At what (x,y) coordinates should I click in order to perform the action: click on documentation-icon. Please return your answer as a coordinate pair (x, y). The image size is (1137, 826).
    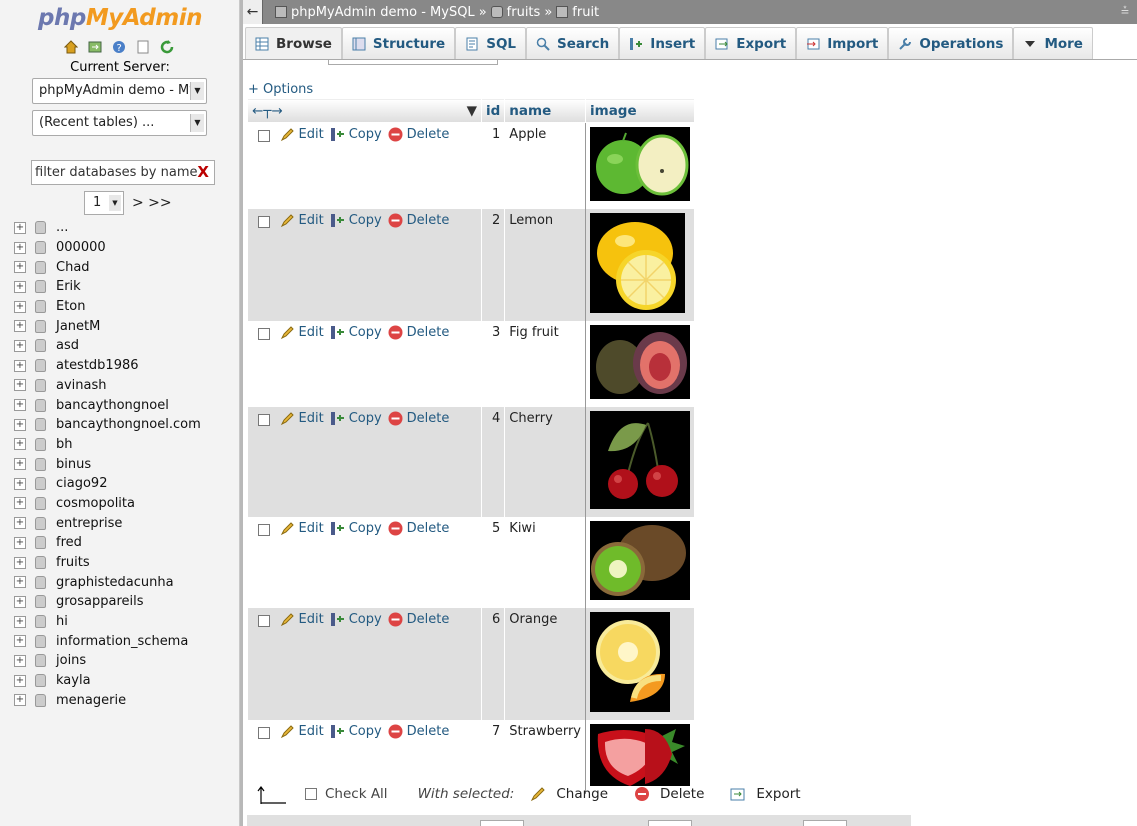
    Looking at the image, I should click on (143, 47).